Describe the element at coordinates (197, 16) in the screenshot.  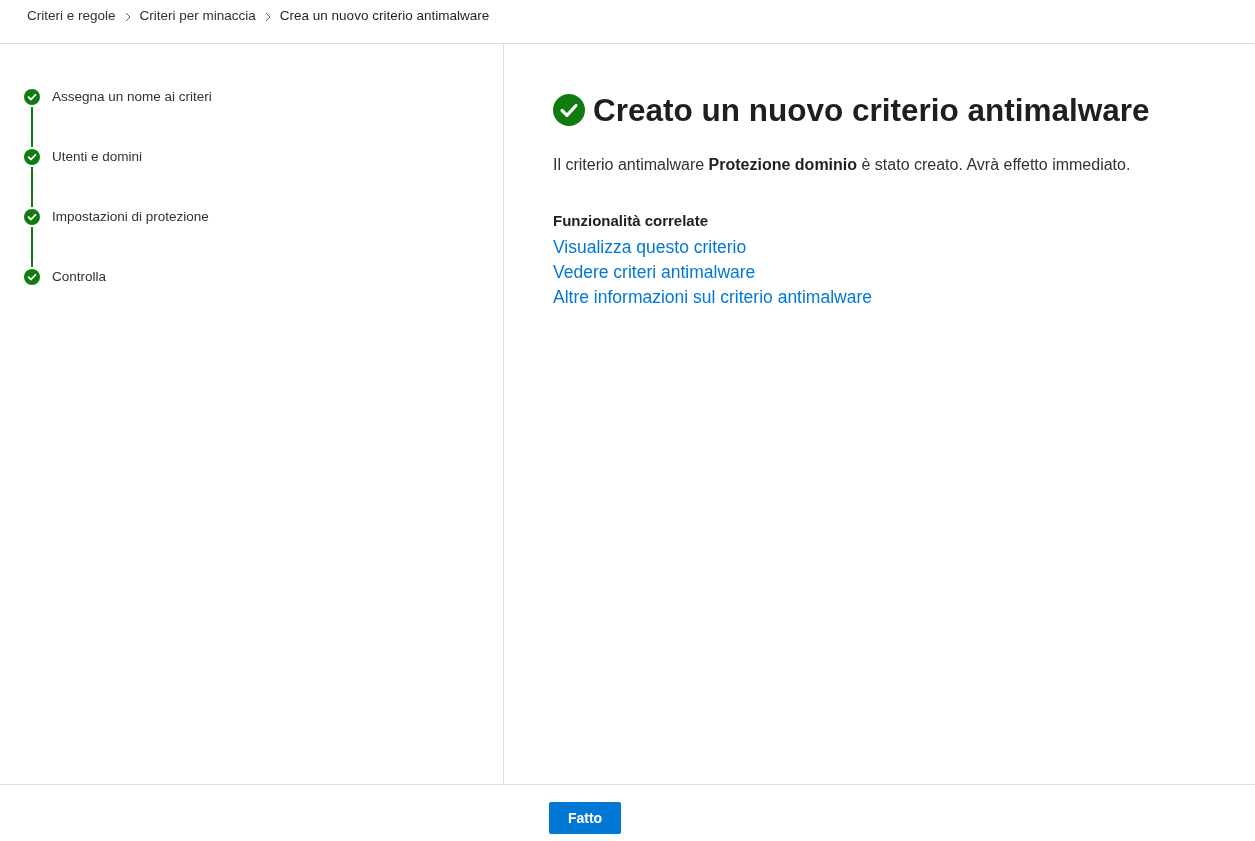
I see `breadcrumb-link: Criteri per minaccia` at that location.